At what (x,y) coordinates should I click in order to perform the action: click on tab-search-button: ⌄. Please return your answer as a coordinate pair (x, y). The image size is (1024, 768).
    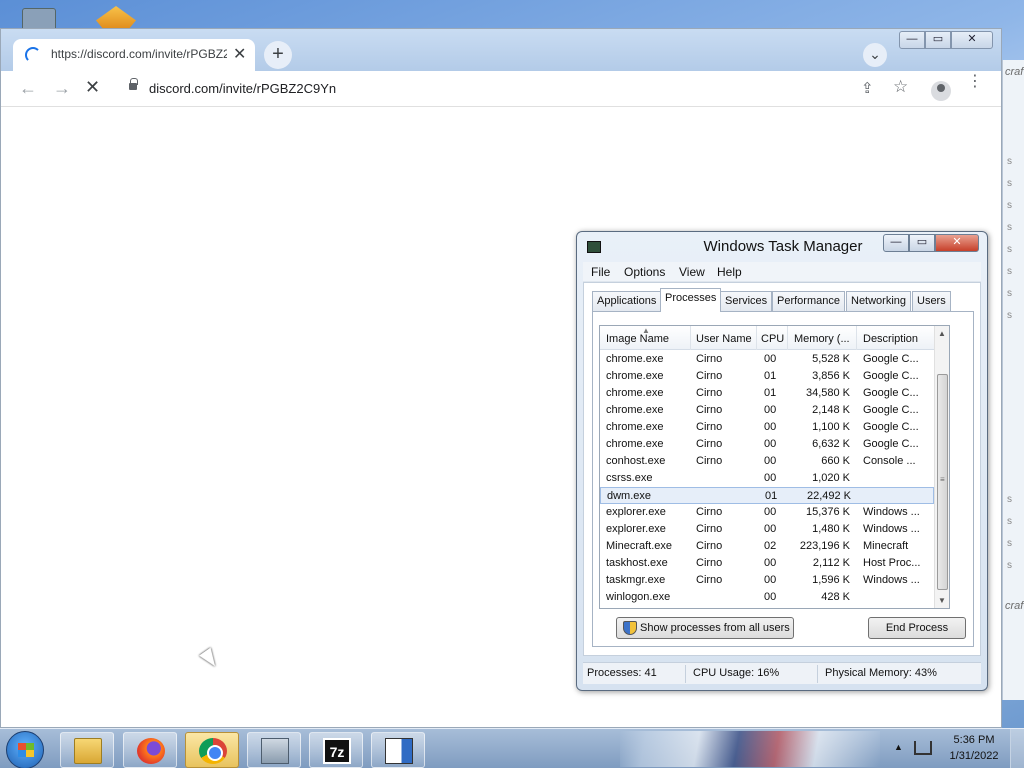
    Looking at the image, I should click on (875, 55).